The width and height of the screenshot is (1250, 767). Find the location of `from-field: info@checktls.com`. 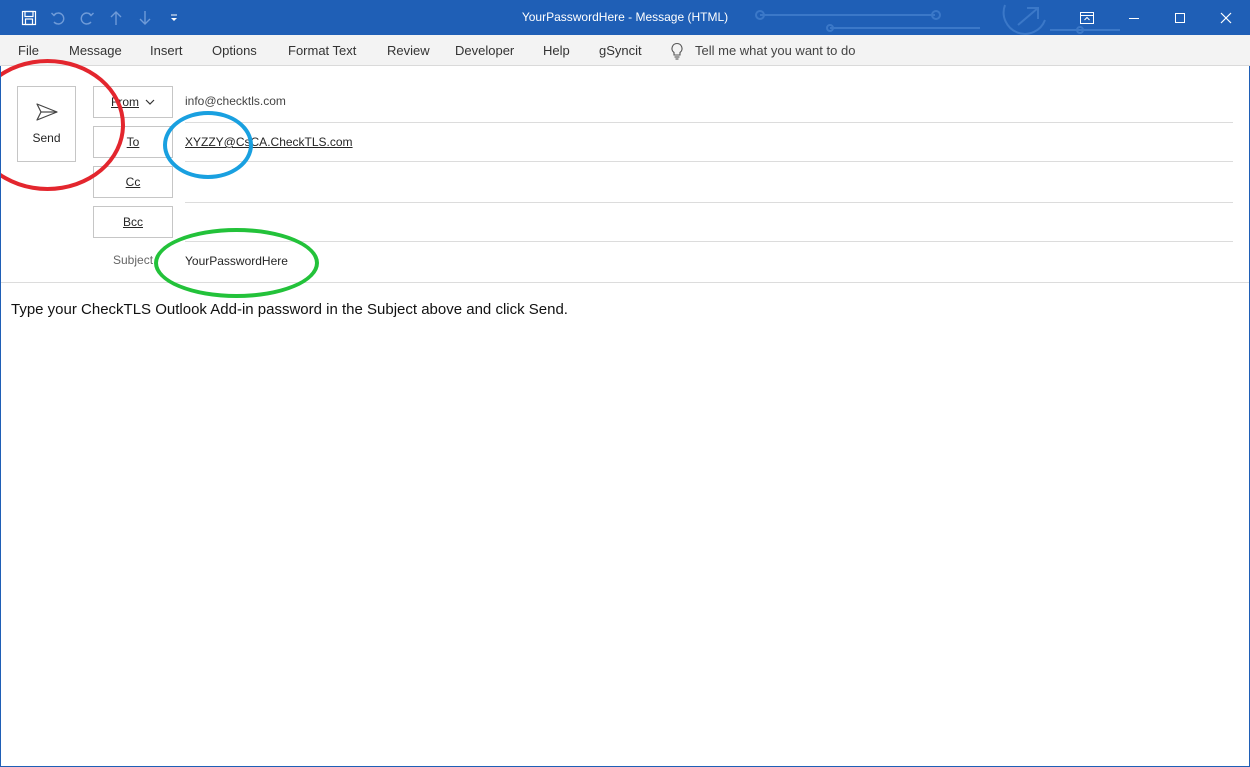

from-field: info@checktls.com is located at coordinates (235, 101).